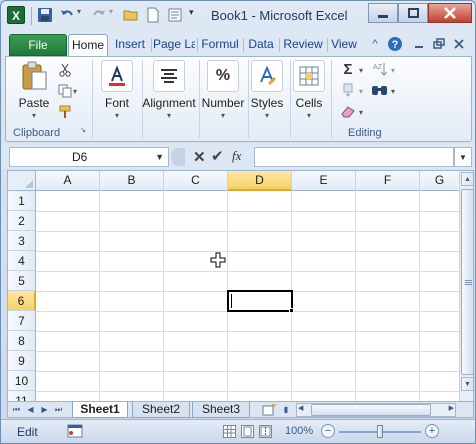 The width and height of the screenshot is (476, 444). I want to click on select-all-corner, so click(22, 181).